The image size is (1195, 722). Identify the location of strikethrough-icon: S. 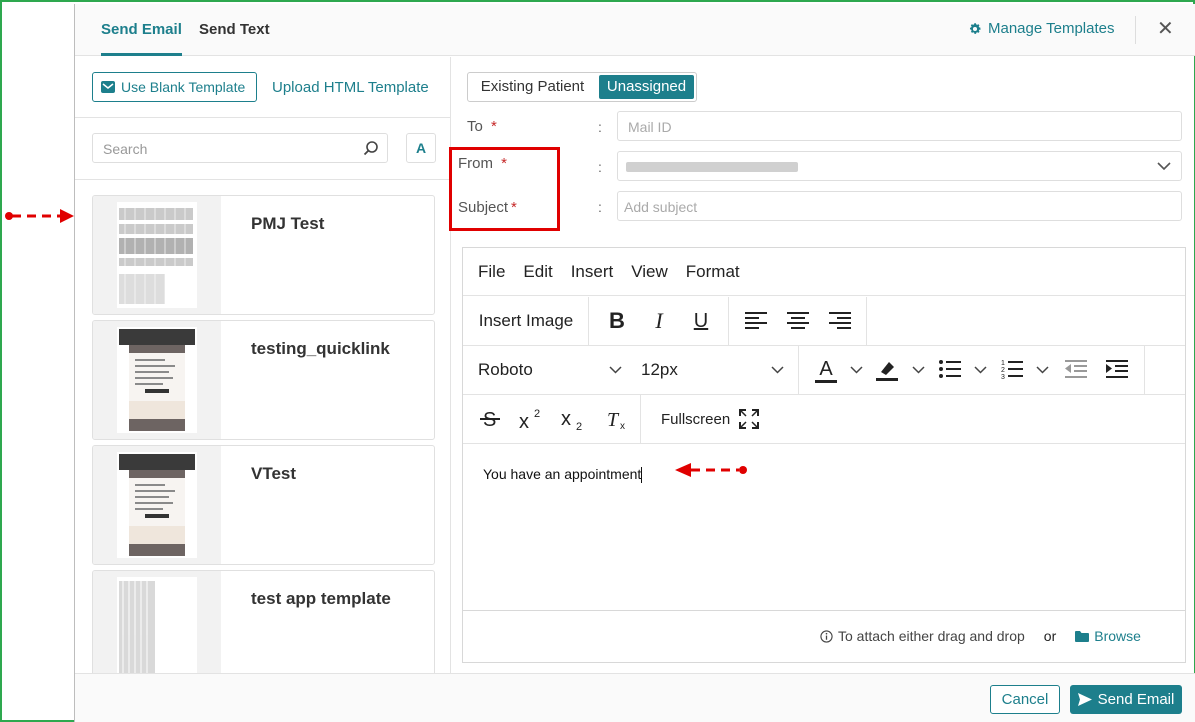
(490, 419).